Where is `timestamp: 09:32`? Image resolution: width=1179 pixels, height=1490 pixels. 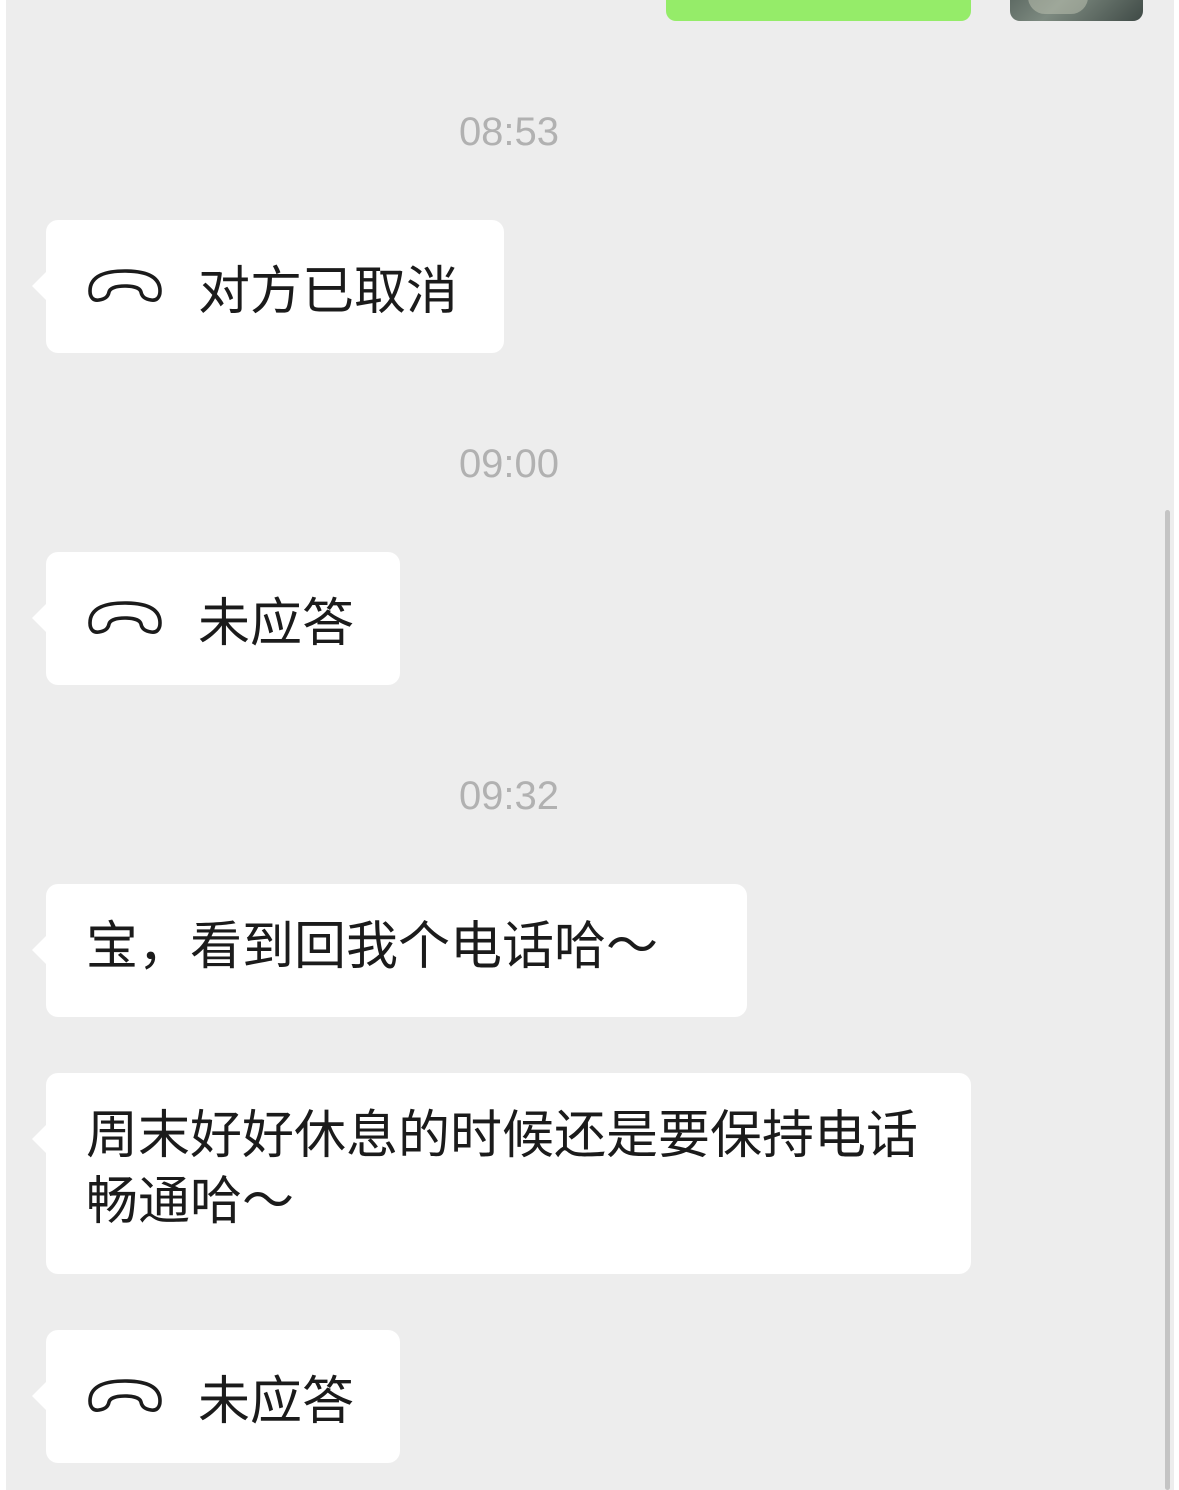
timestamp: 09:32 is located at coordinates (509, 796).